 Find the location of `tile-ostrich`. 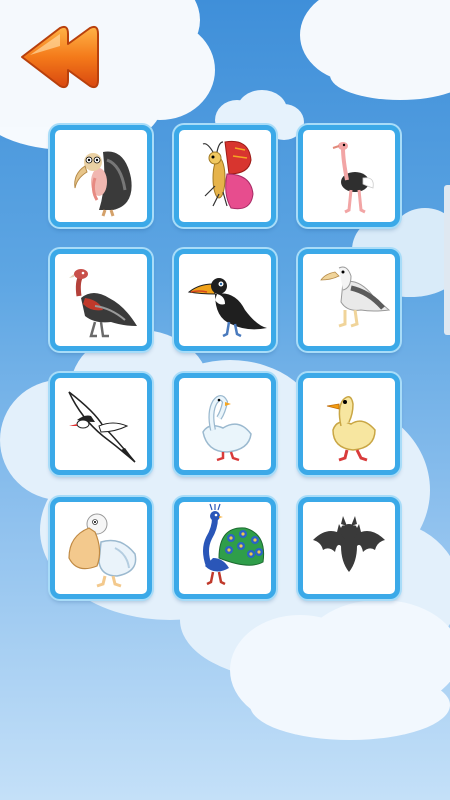

tile-ostrich is located at coordinates (349, 176).